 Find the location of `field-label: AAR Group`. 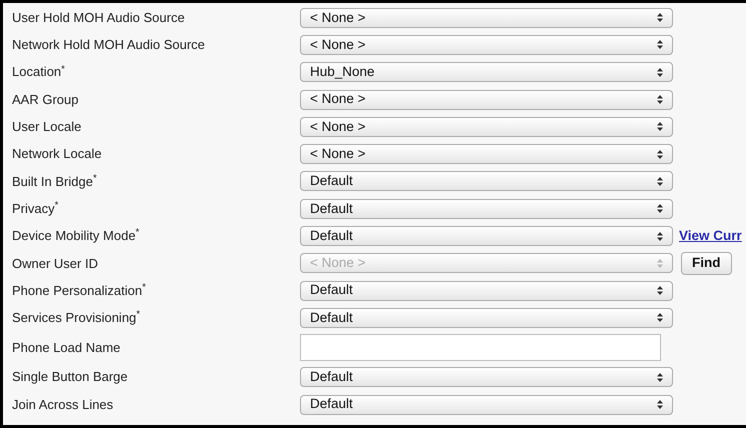

field-label: AAR Group is located at coordinates (45, 99).